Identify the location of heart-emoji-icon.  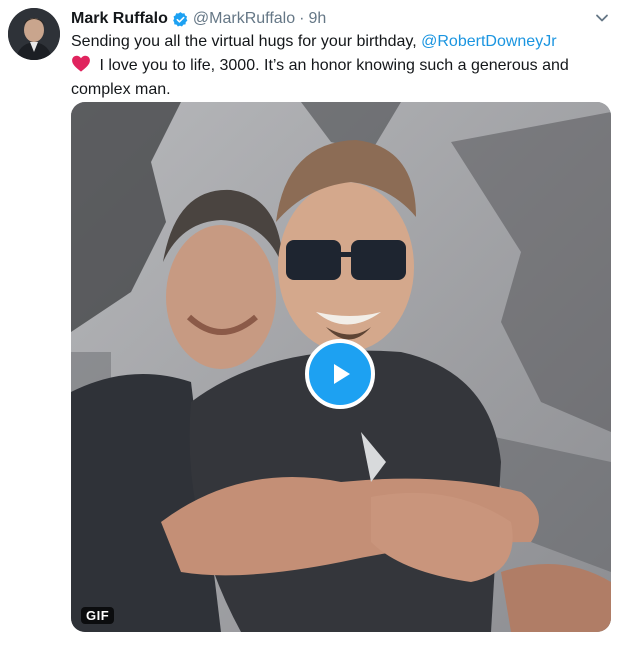
(81, 63).